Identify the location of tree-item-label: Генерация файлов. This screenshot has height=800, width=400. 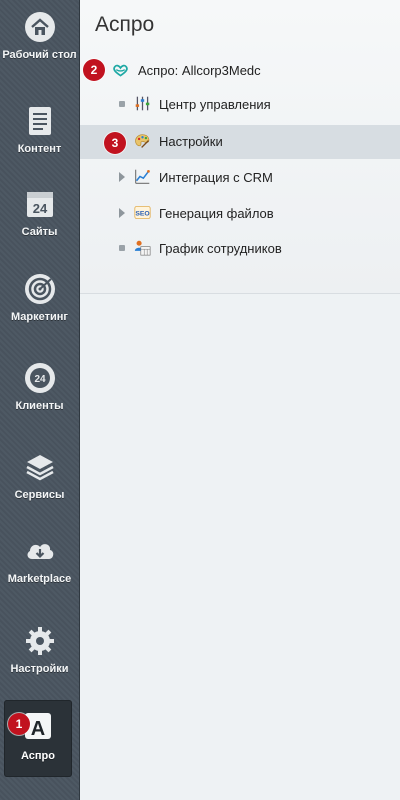
(216, 213).